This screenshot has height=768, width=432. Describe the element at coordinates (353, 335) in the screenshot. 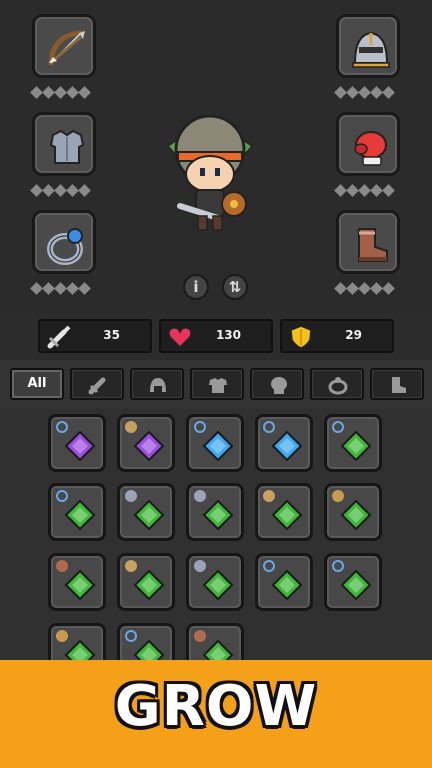

I see `defense-value: 29` at that location.